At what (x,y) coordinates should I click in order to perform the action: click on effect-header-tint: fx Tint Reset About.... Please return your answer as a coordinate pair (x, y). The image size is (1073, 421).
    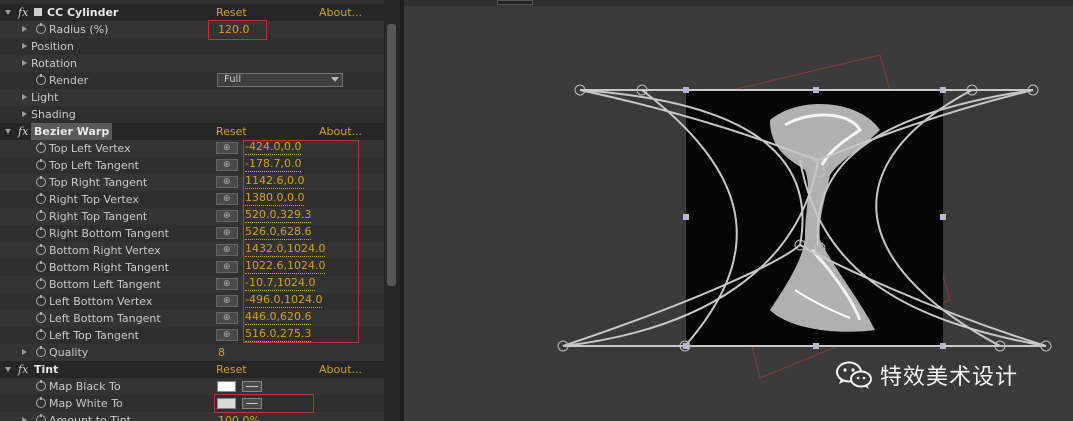
    Looking at the image, I should click on (192, 369).